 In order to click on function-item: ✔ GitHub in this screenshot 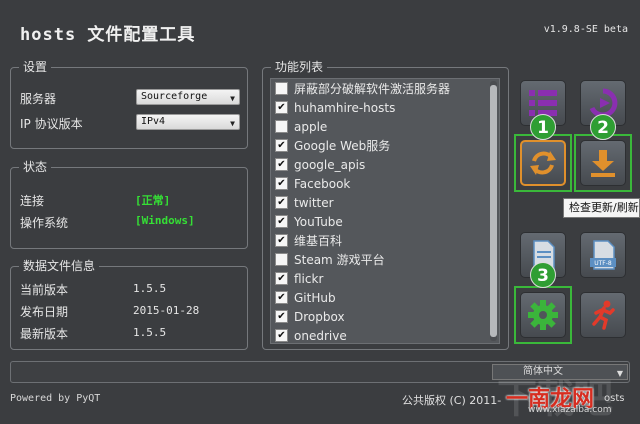, I will do `click(385, 297)`.